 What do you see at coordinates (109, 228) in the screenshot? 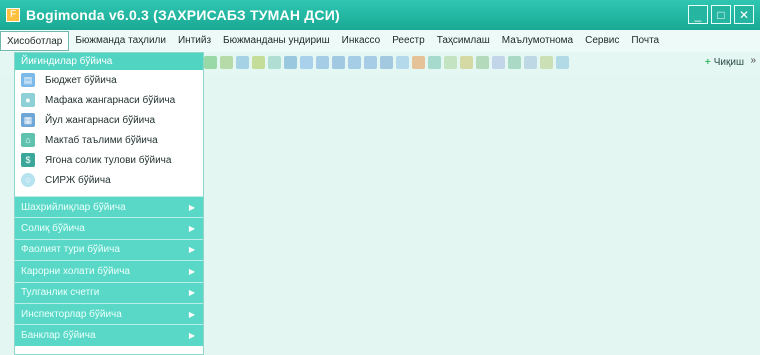
I see `submenu-soliq: Солиқ бўйича ▶` at bounding box center [109, 228].